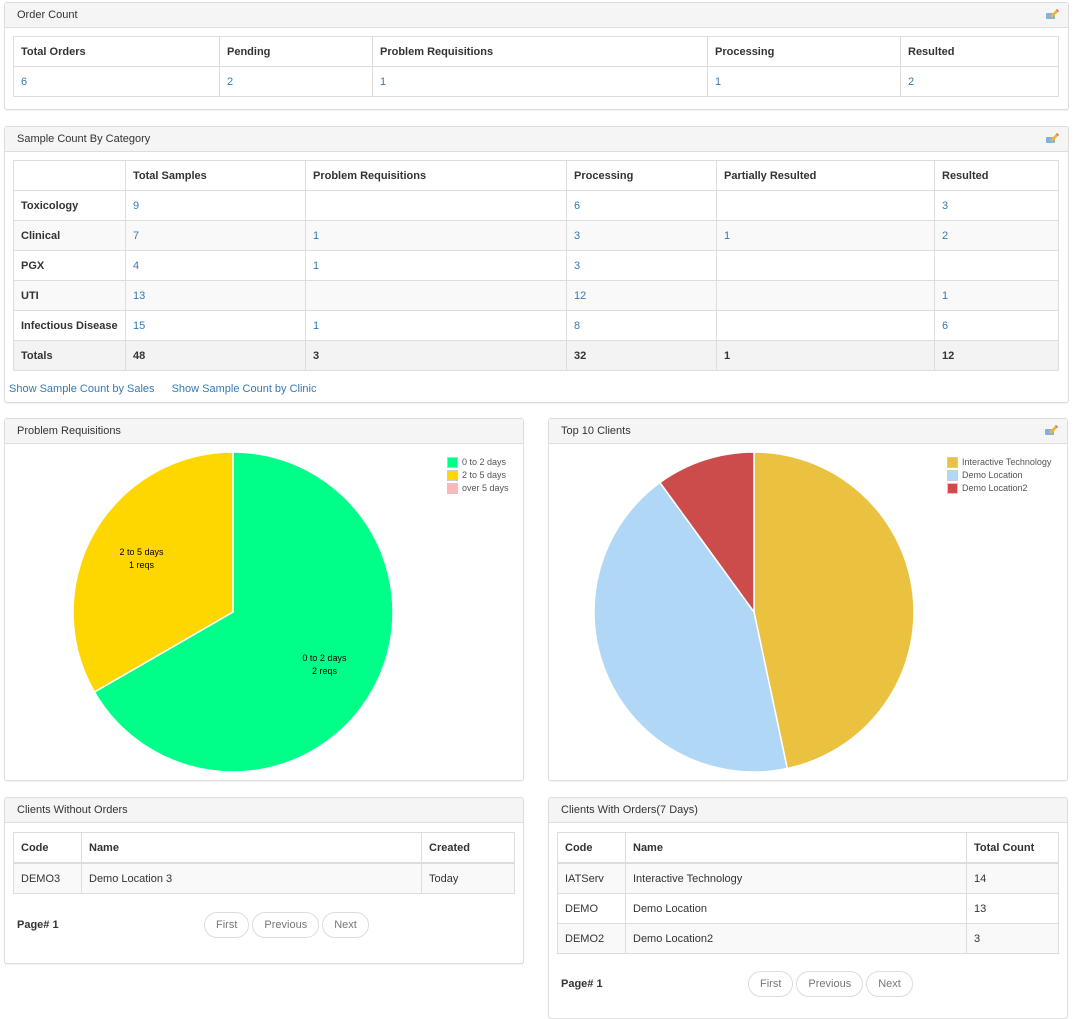 The width and height of the screenshot is (1074, 1019). I want to click on legend-label: Demo Location2, so click(995, 488).